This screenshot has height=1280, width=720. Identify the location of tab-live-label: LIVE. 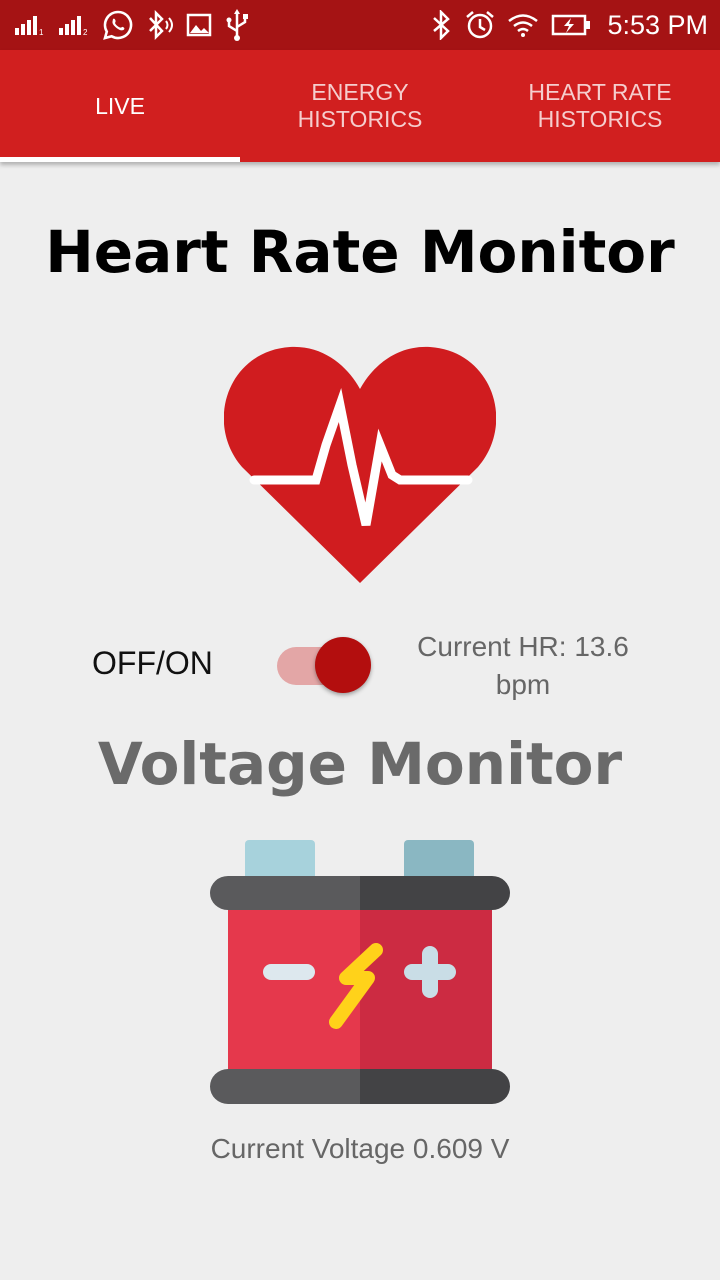
(120, 105).